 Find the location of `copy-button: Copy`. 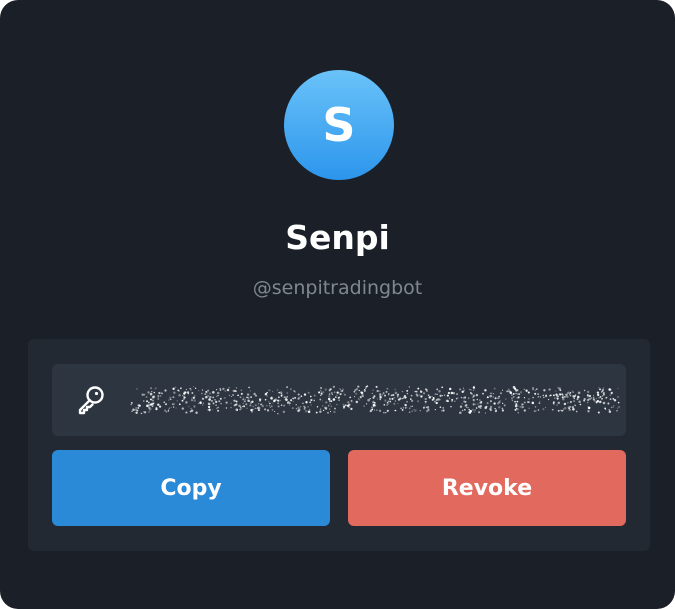

copy-button: Copy is located at coordinates (191, 488).